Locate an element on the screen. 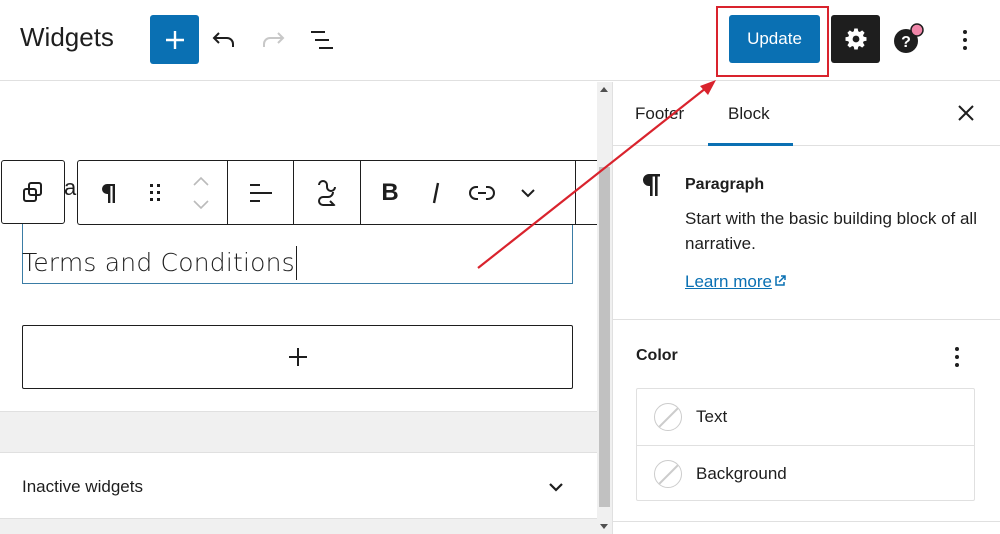  tab-footer: Footer is located at coordinates (659, 114).